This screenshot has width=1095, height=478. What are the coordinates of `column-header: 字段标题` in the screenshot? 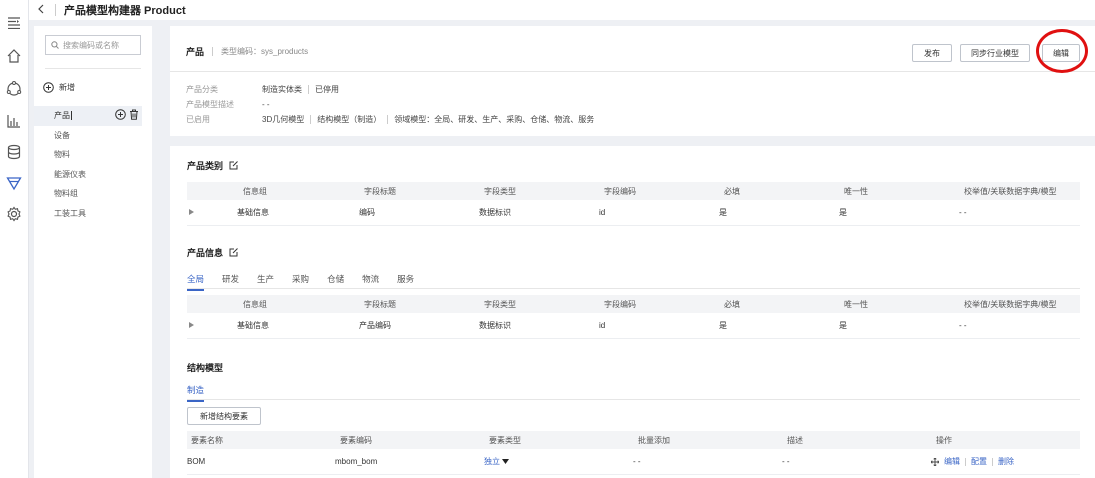 It's located at (380, 304).